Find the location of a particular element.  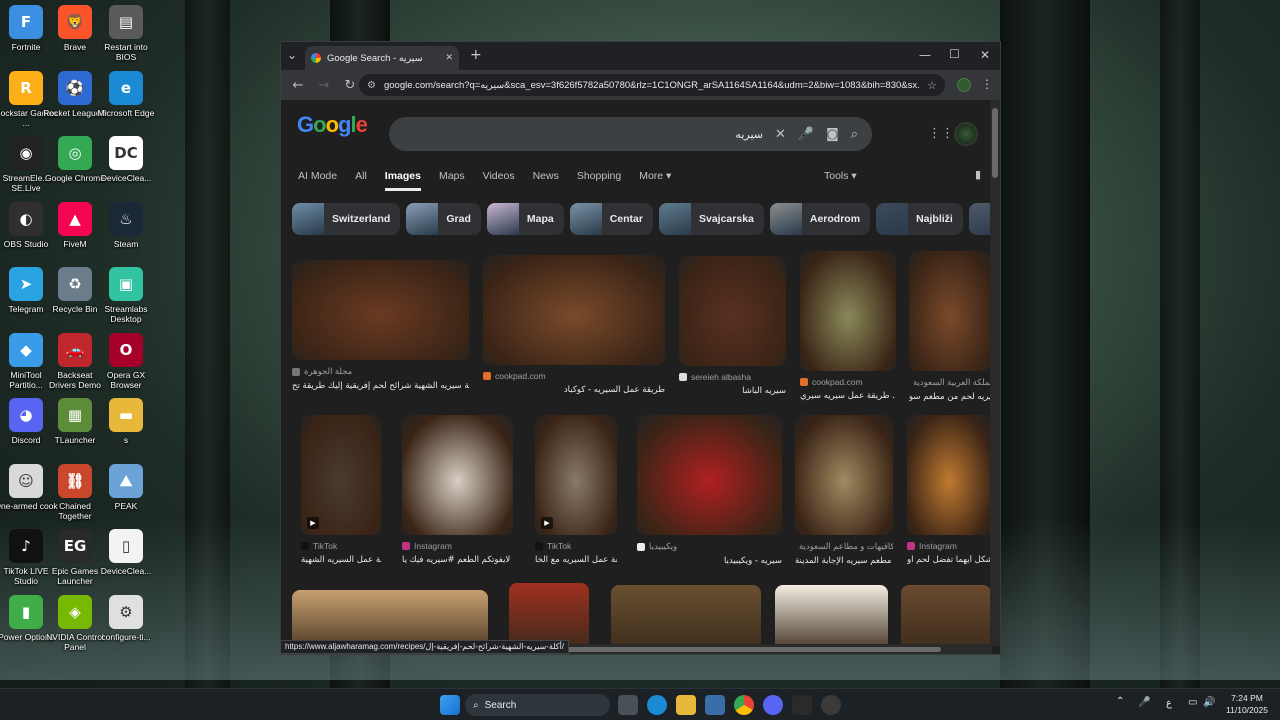

chevron-up-icon: ⌃ is located at coordinates (1120, 701).